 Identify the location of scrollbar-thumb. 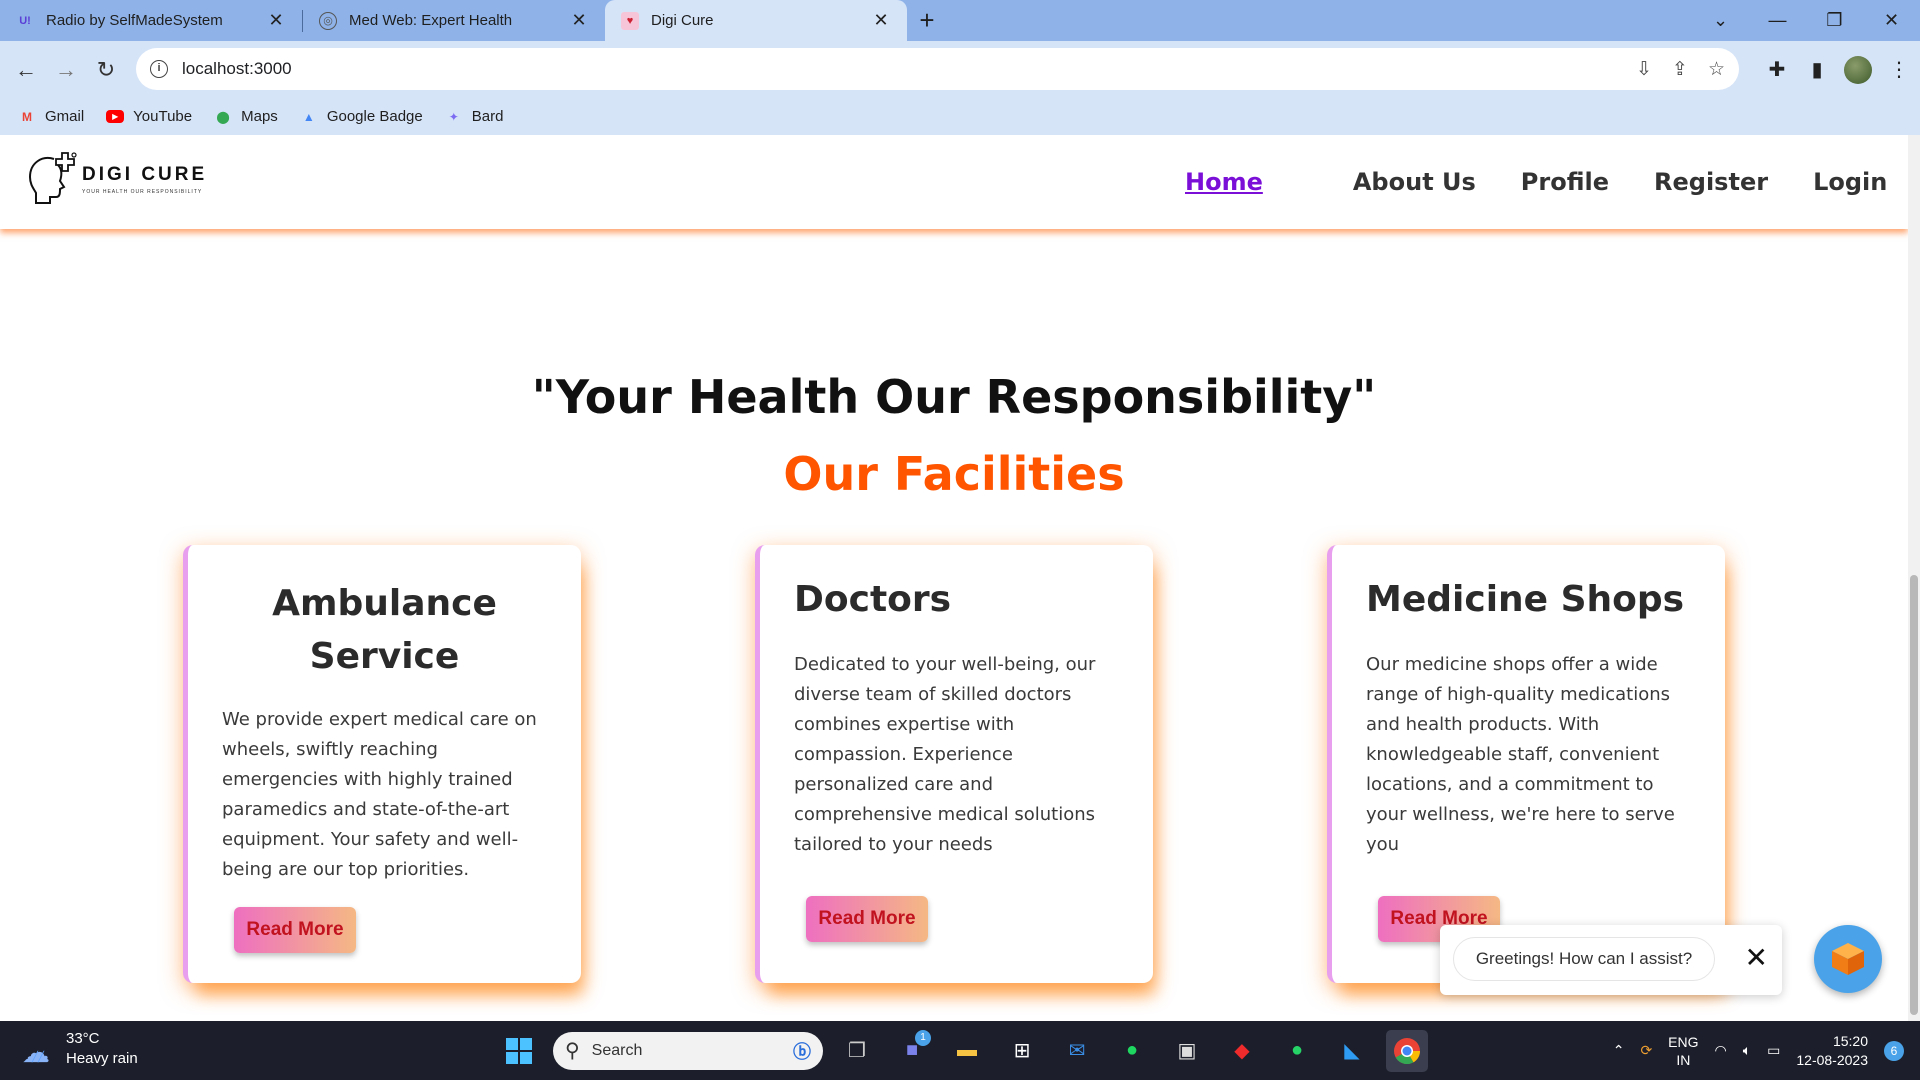
(1914, 795).